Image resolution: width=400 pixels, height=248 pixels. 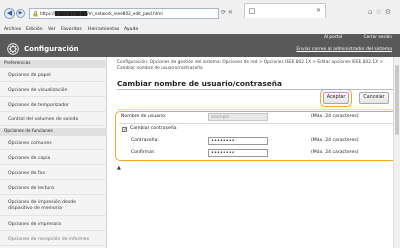 I want to click on password-input: ••••••••, so click(x=238, y=141).